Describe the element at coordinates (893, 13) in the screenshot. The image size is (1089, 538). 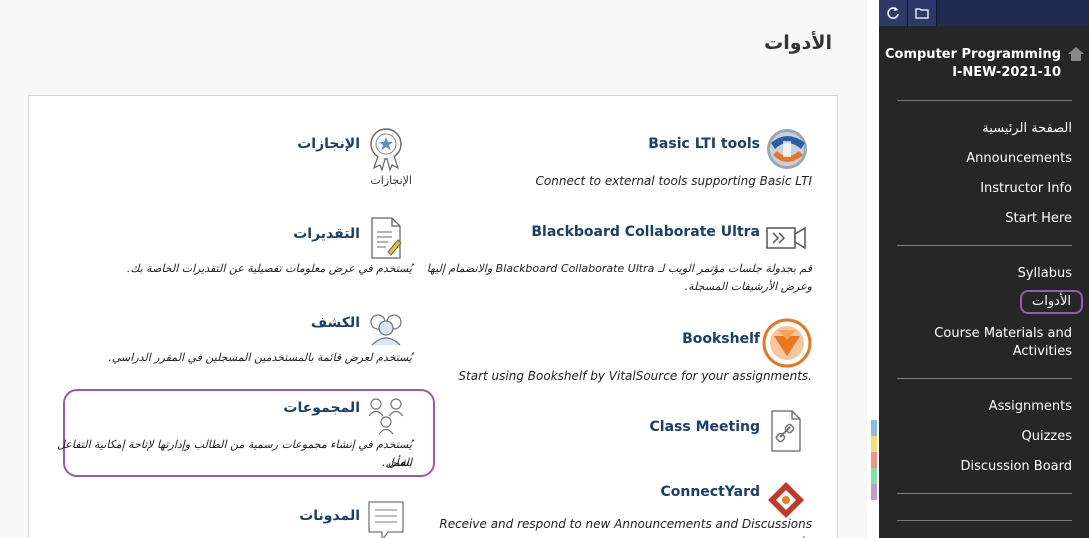
I see `refresh-icon` at that location.